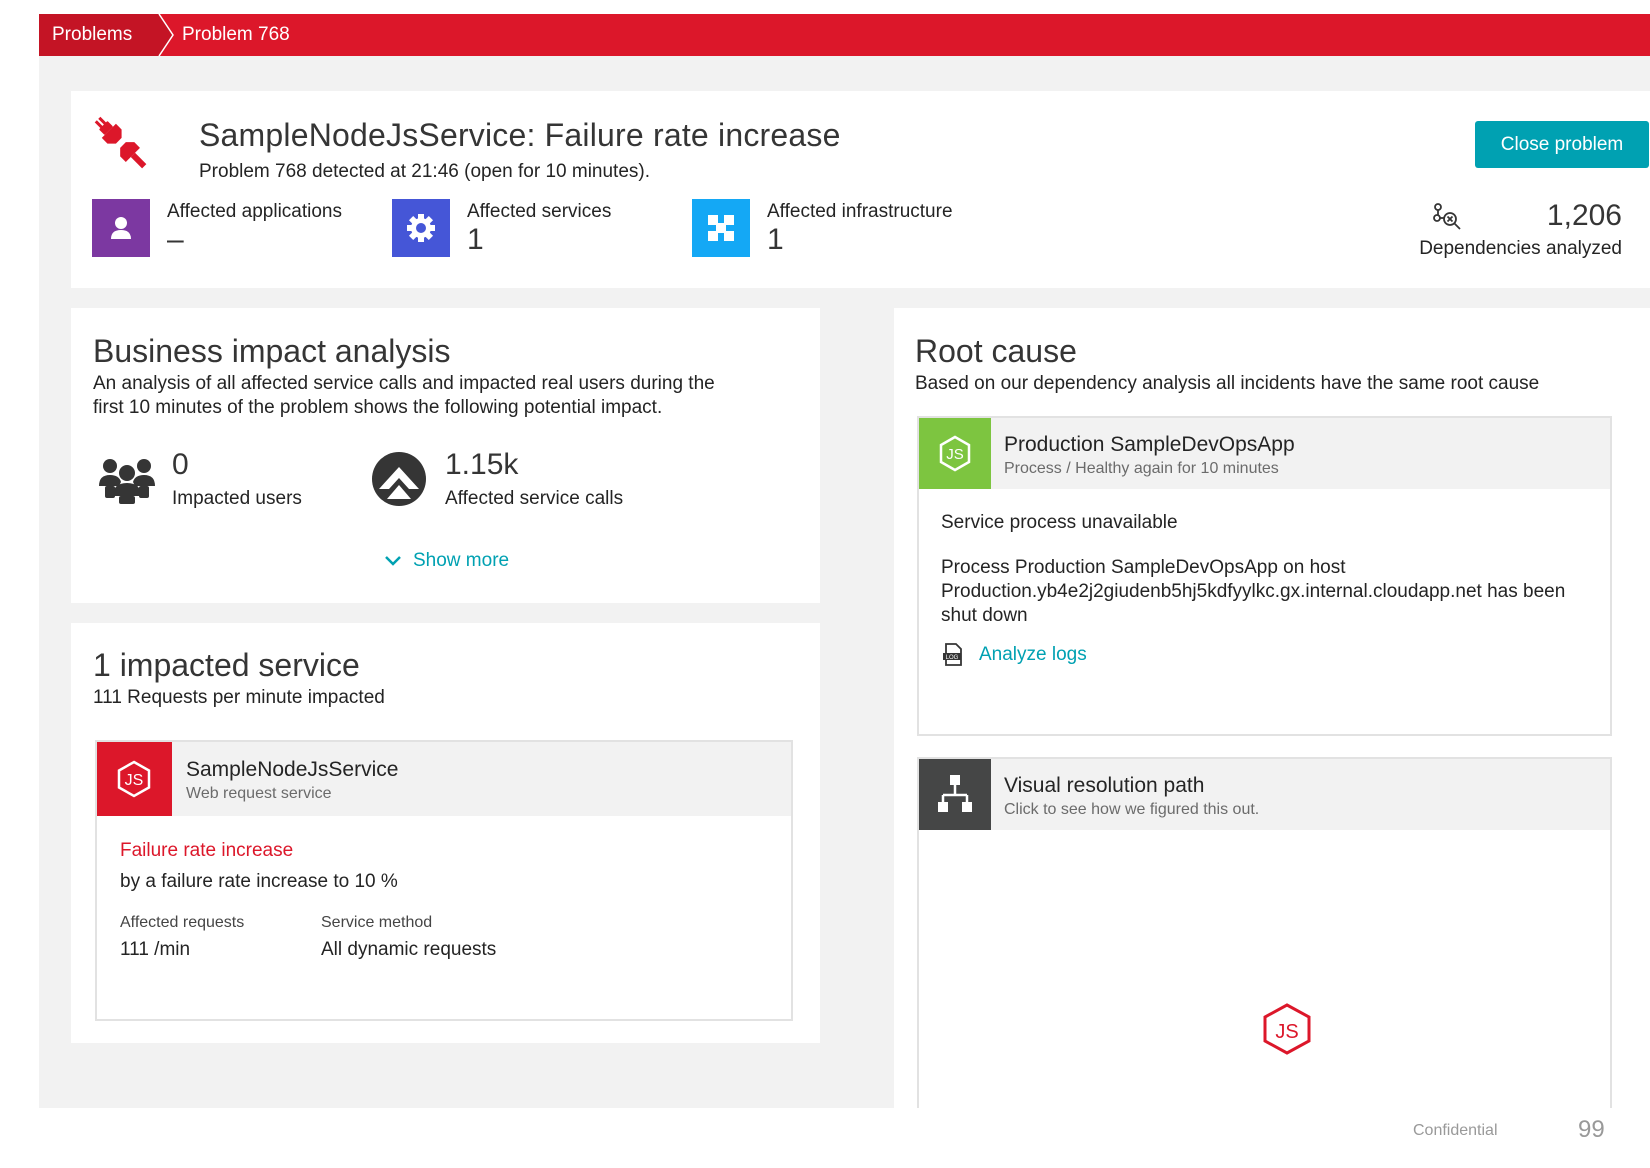  I want to click on unplugged-icon, so click(120, 142).